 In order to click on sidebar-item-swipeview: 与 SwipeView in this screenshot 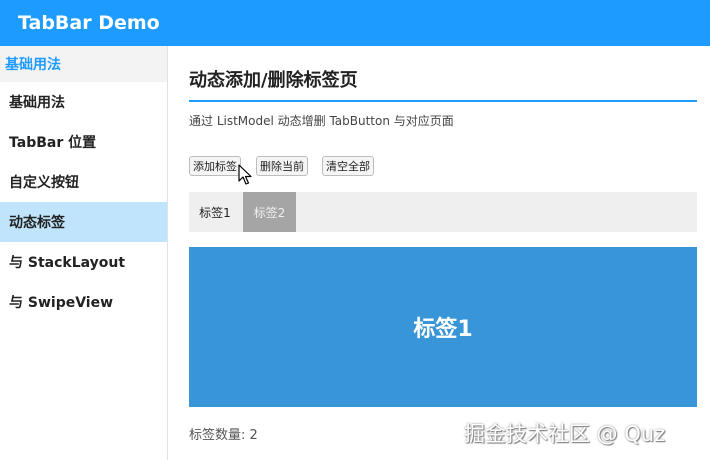, I will do `click(83, 302)`.